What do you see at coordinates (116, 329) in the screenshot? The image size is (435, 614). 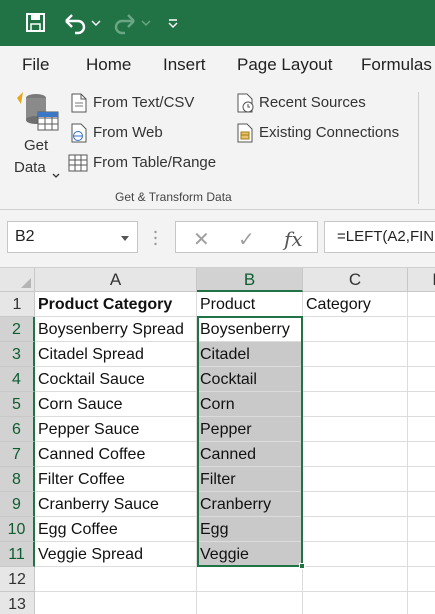 I see `cell-a2: Boysenberry Spread` at bounding box center [116, 329].